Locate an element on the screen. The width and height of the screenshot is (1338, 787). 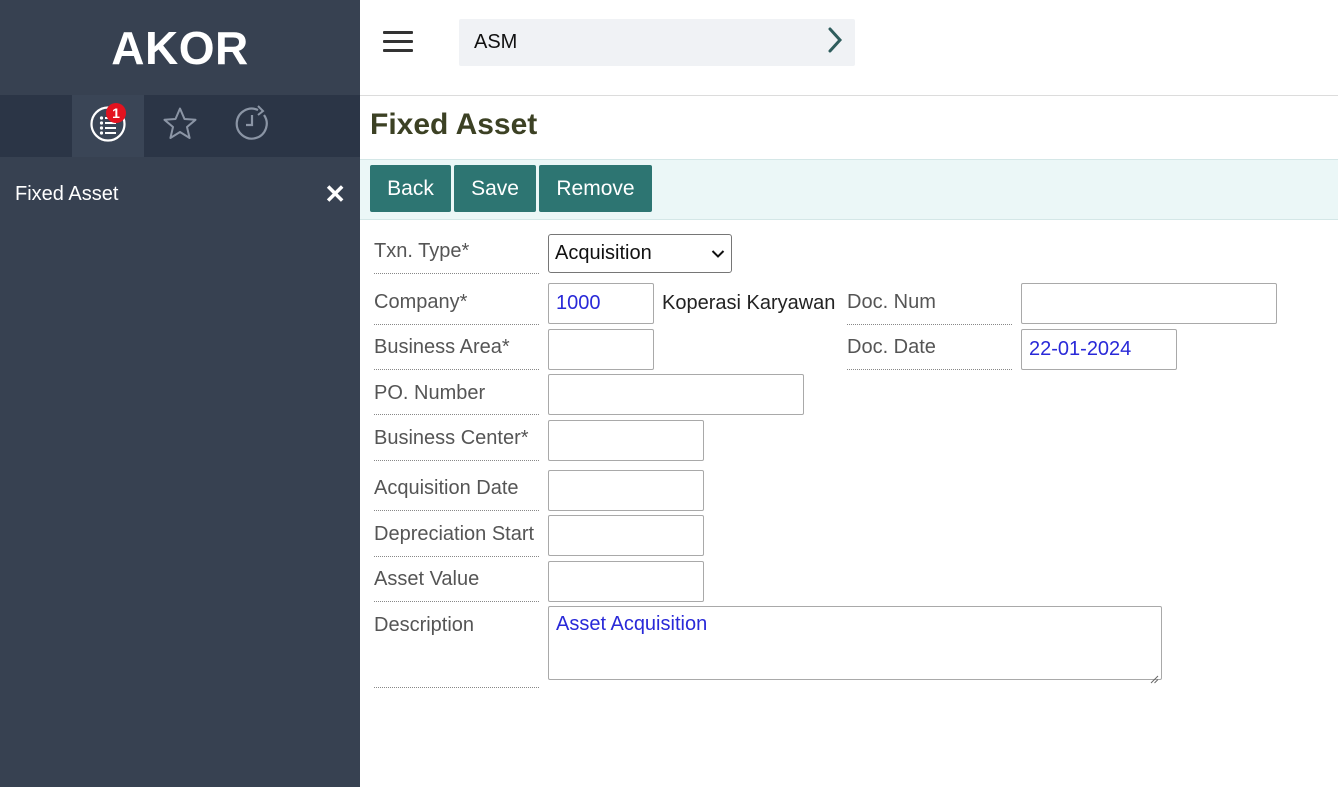
close-icon: ✕ is located at coordinates (335, 194).